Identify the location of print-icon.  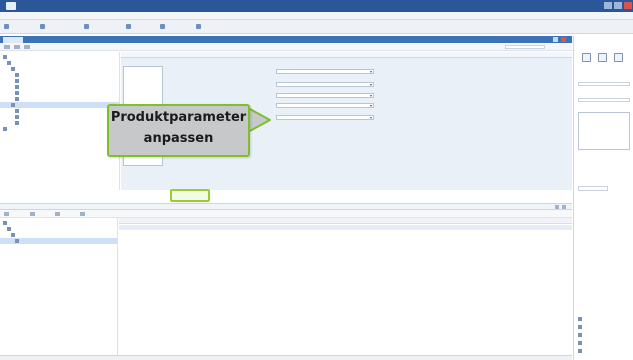
(162, 26).